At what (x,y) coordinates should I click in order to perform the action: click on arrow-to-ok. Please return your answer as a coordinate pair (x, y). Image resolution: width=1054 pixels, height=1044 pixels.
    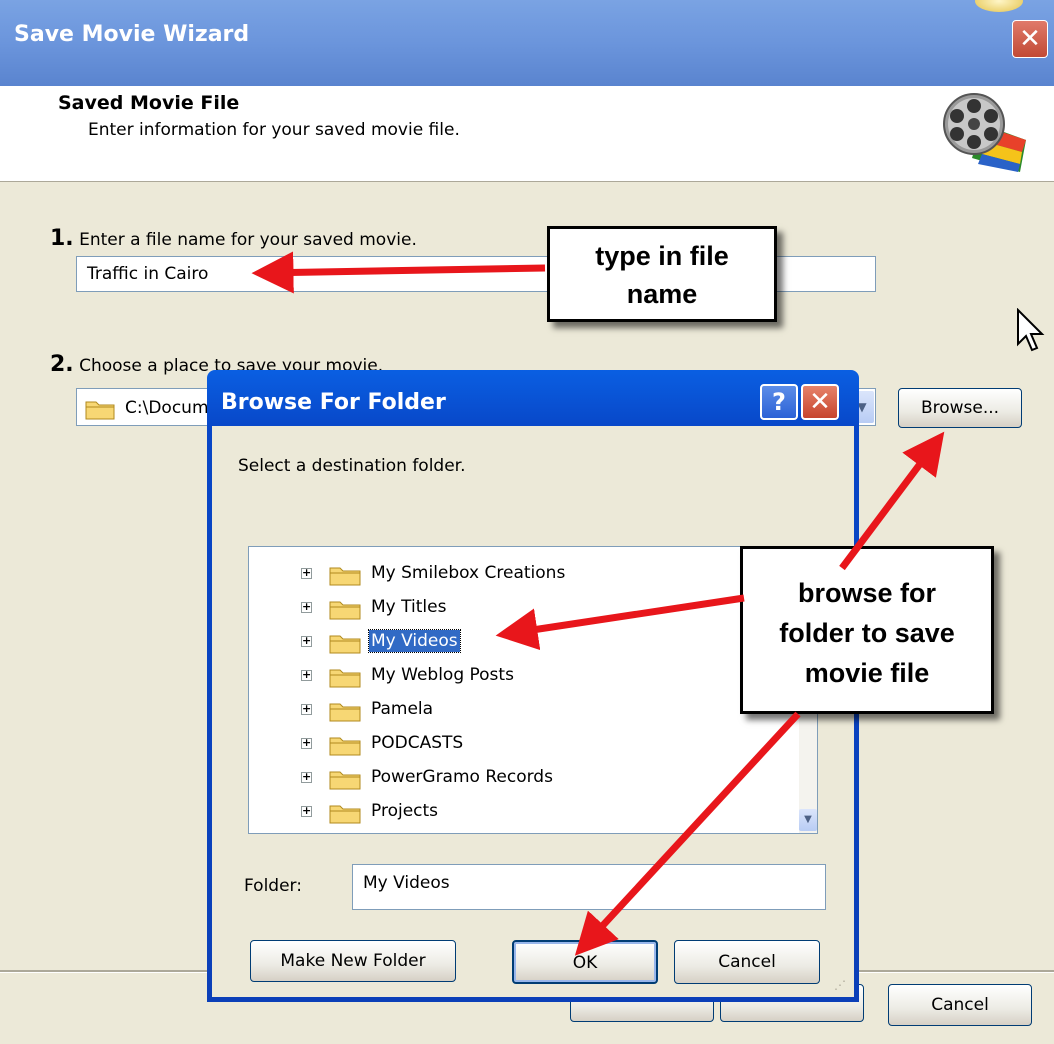
    Looking at the image, I should click on (687, 833).